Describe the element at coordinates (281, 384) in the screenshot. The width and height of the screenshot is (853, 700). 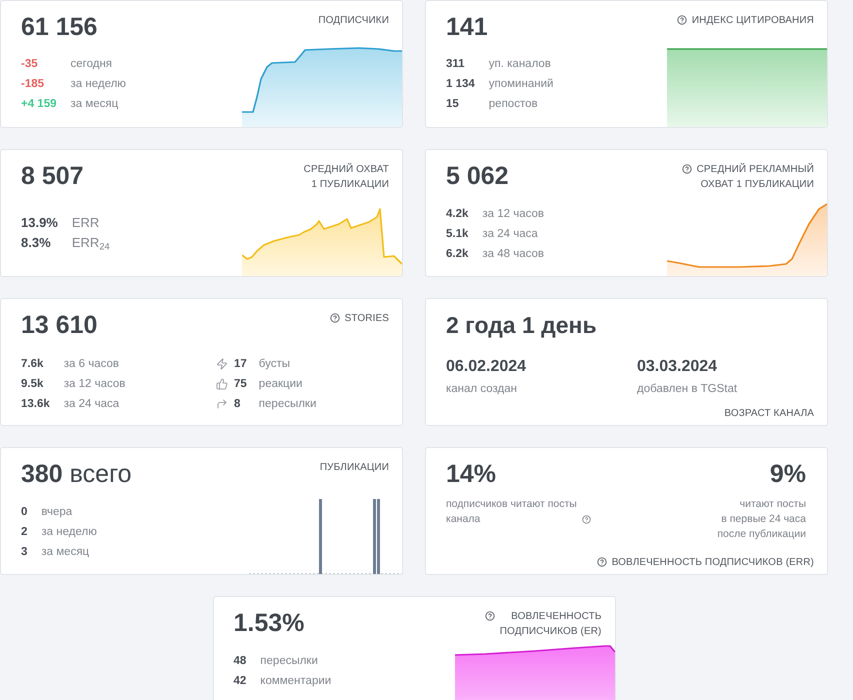
I see `stat-label: реакции` at that location.